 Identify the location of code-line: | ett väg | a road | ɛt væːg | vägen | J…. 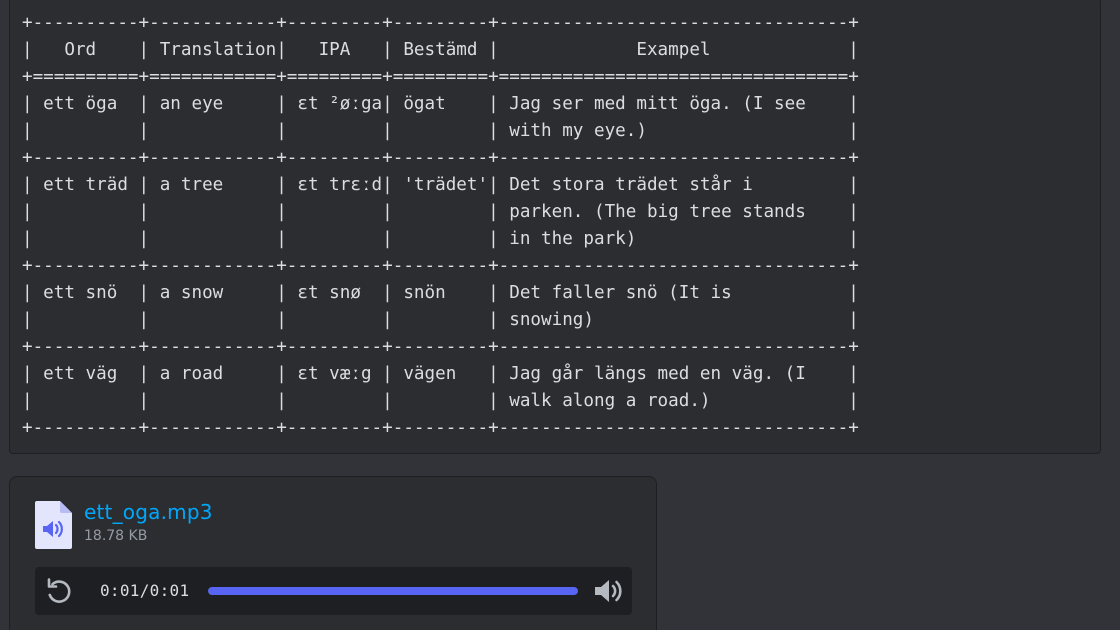
(440, 374).